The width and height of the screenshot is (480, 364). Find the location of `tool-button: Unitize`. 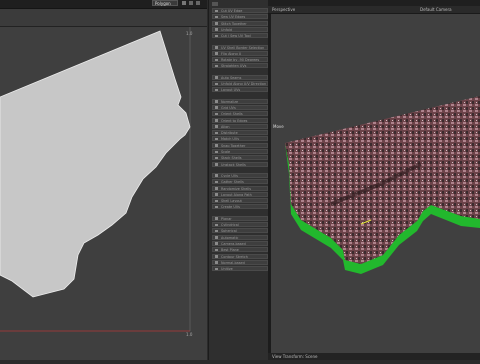

tool-button: Unitize is located at coordinates (240, 269).